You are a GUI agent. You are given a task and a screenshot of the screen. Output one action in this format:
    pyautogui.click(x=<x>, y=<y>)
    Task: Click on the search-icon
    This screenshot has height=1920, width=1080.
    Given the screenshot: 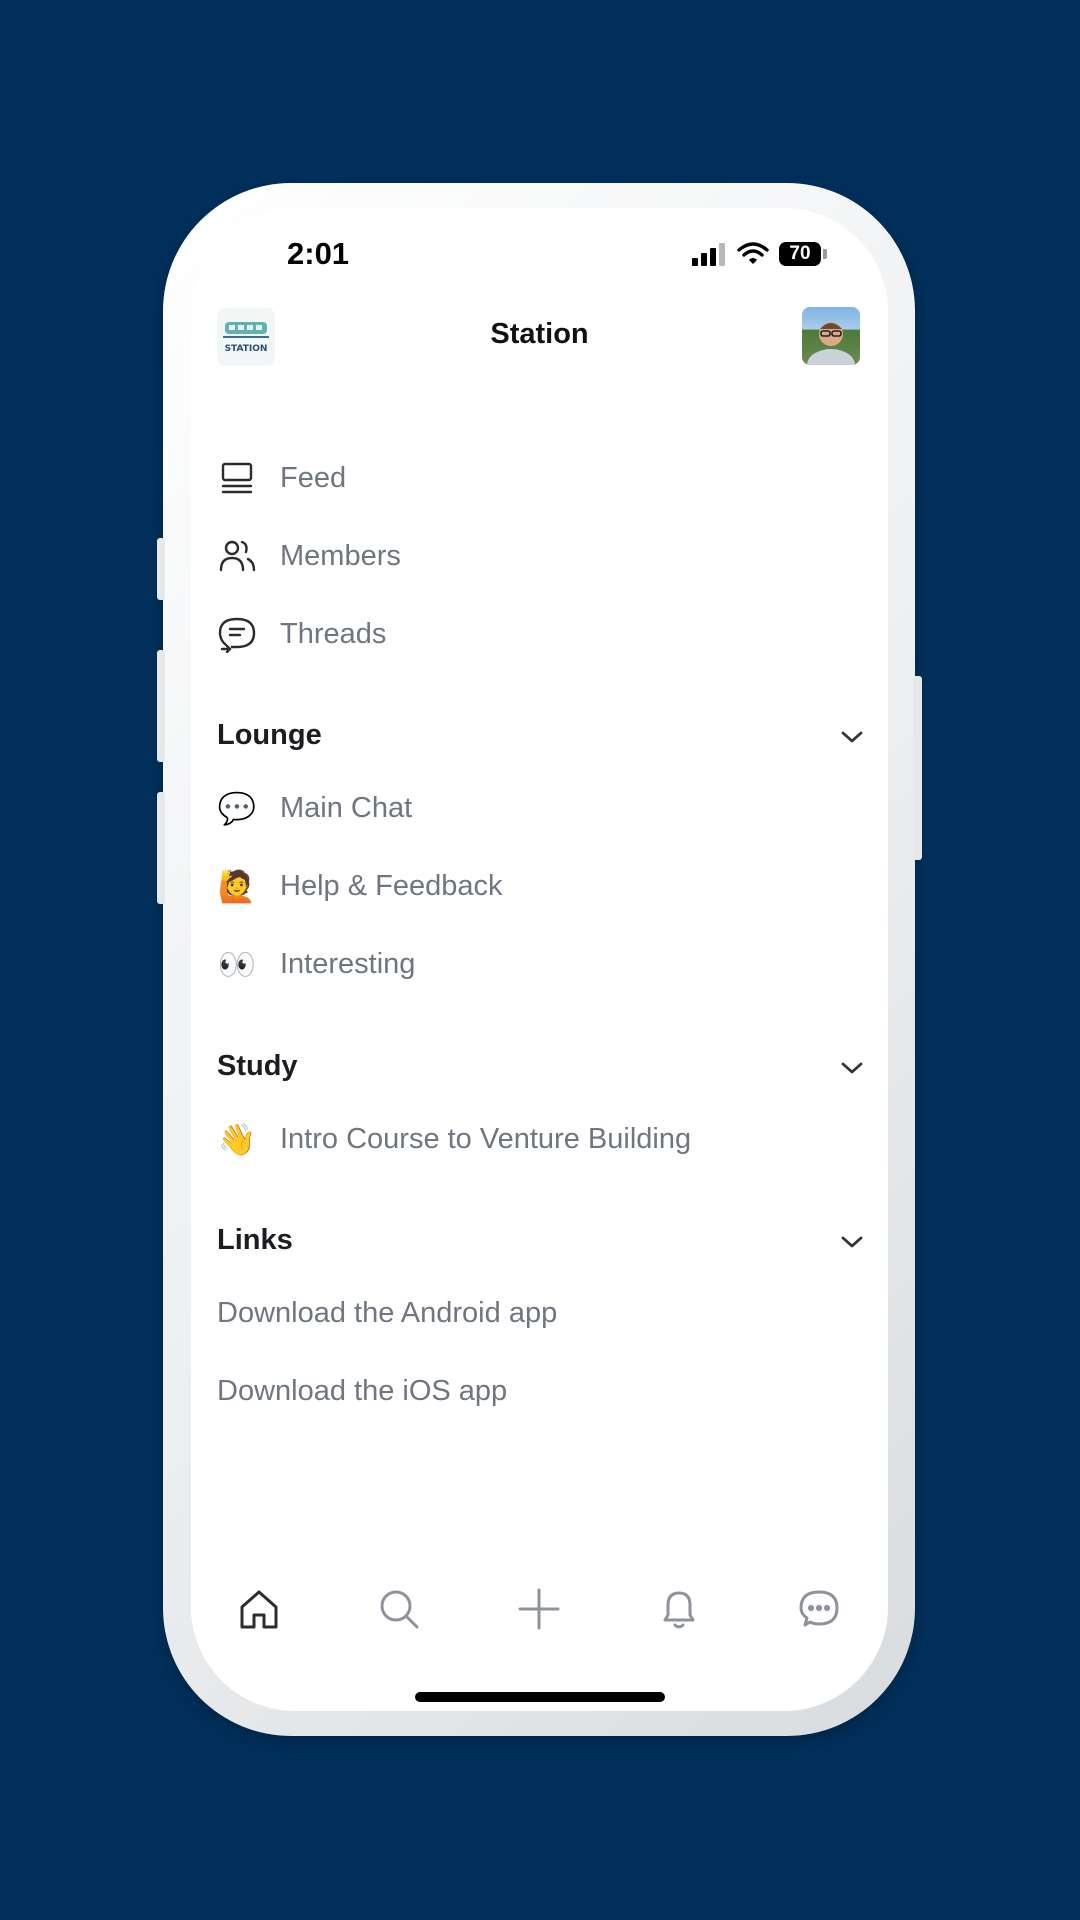 What is the action you would take?
    pyautogui.click(x=399, y=1609)
    